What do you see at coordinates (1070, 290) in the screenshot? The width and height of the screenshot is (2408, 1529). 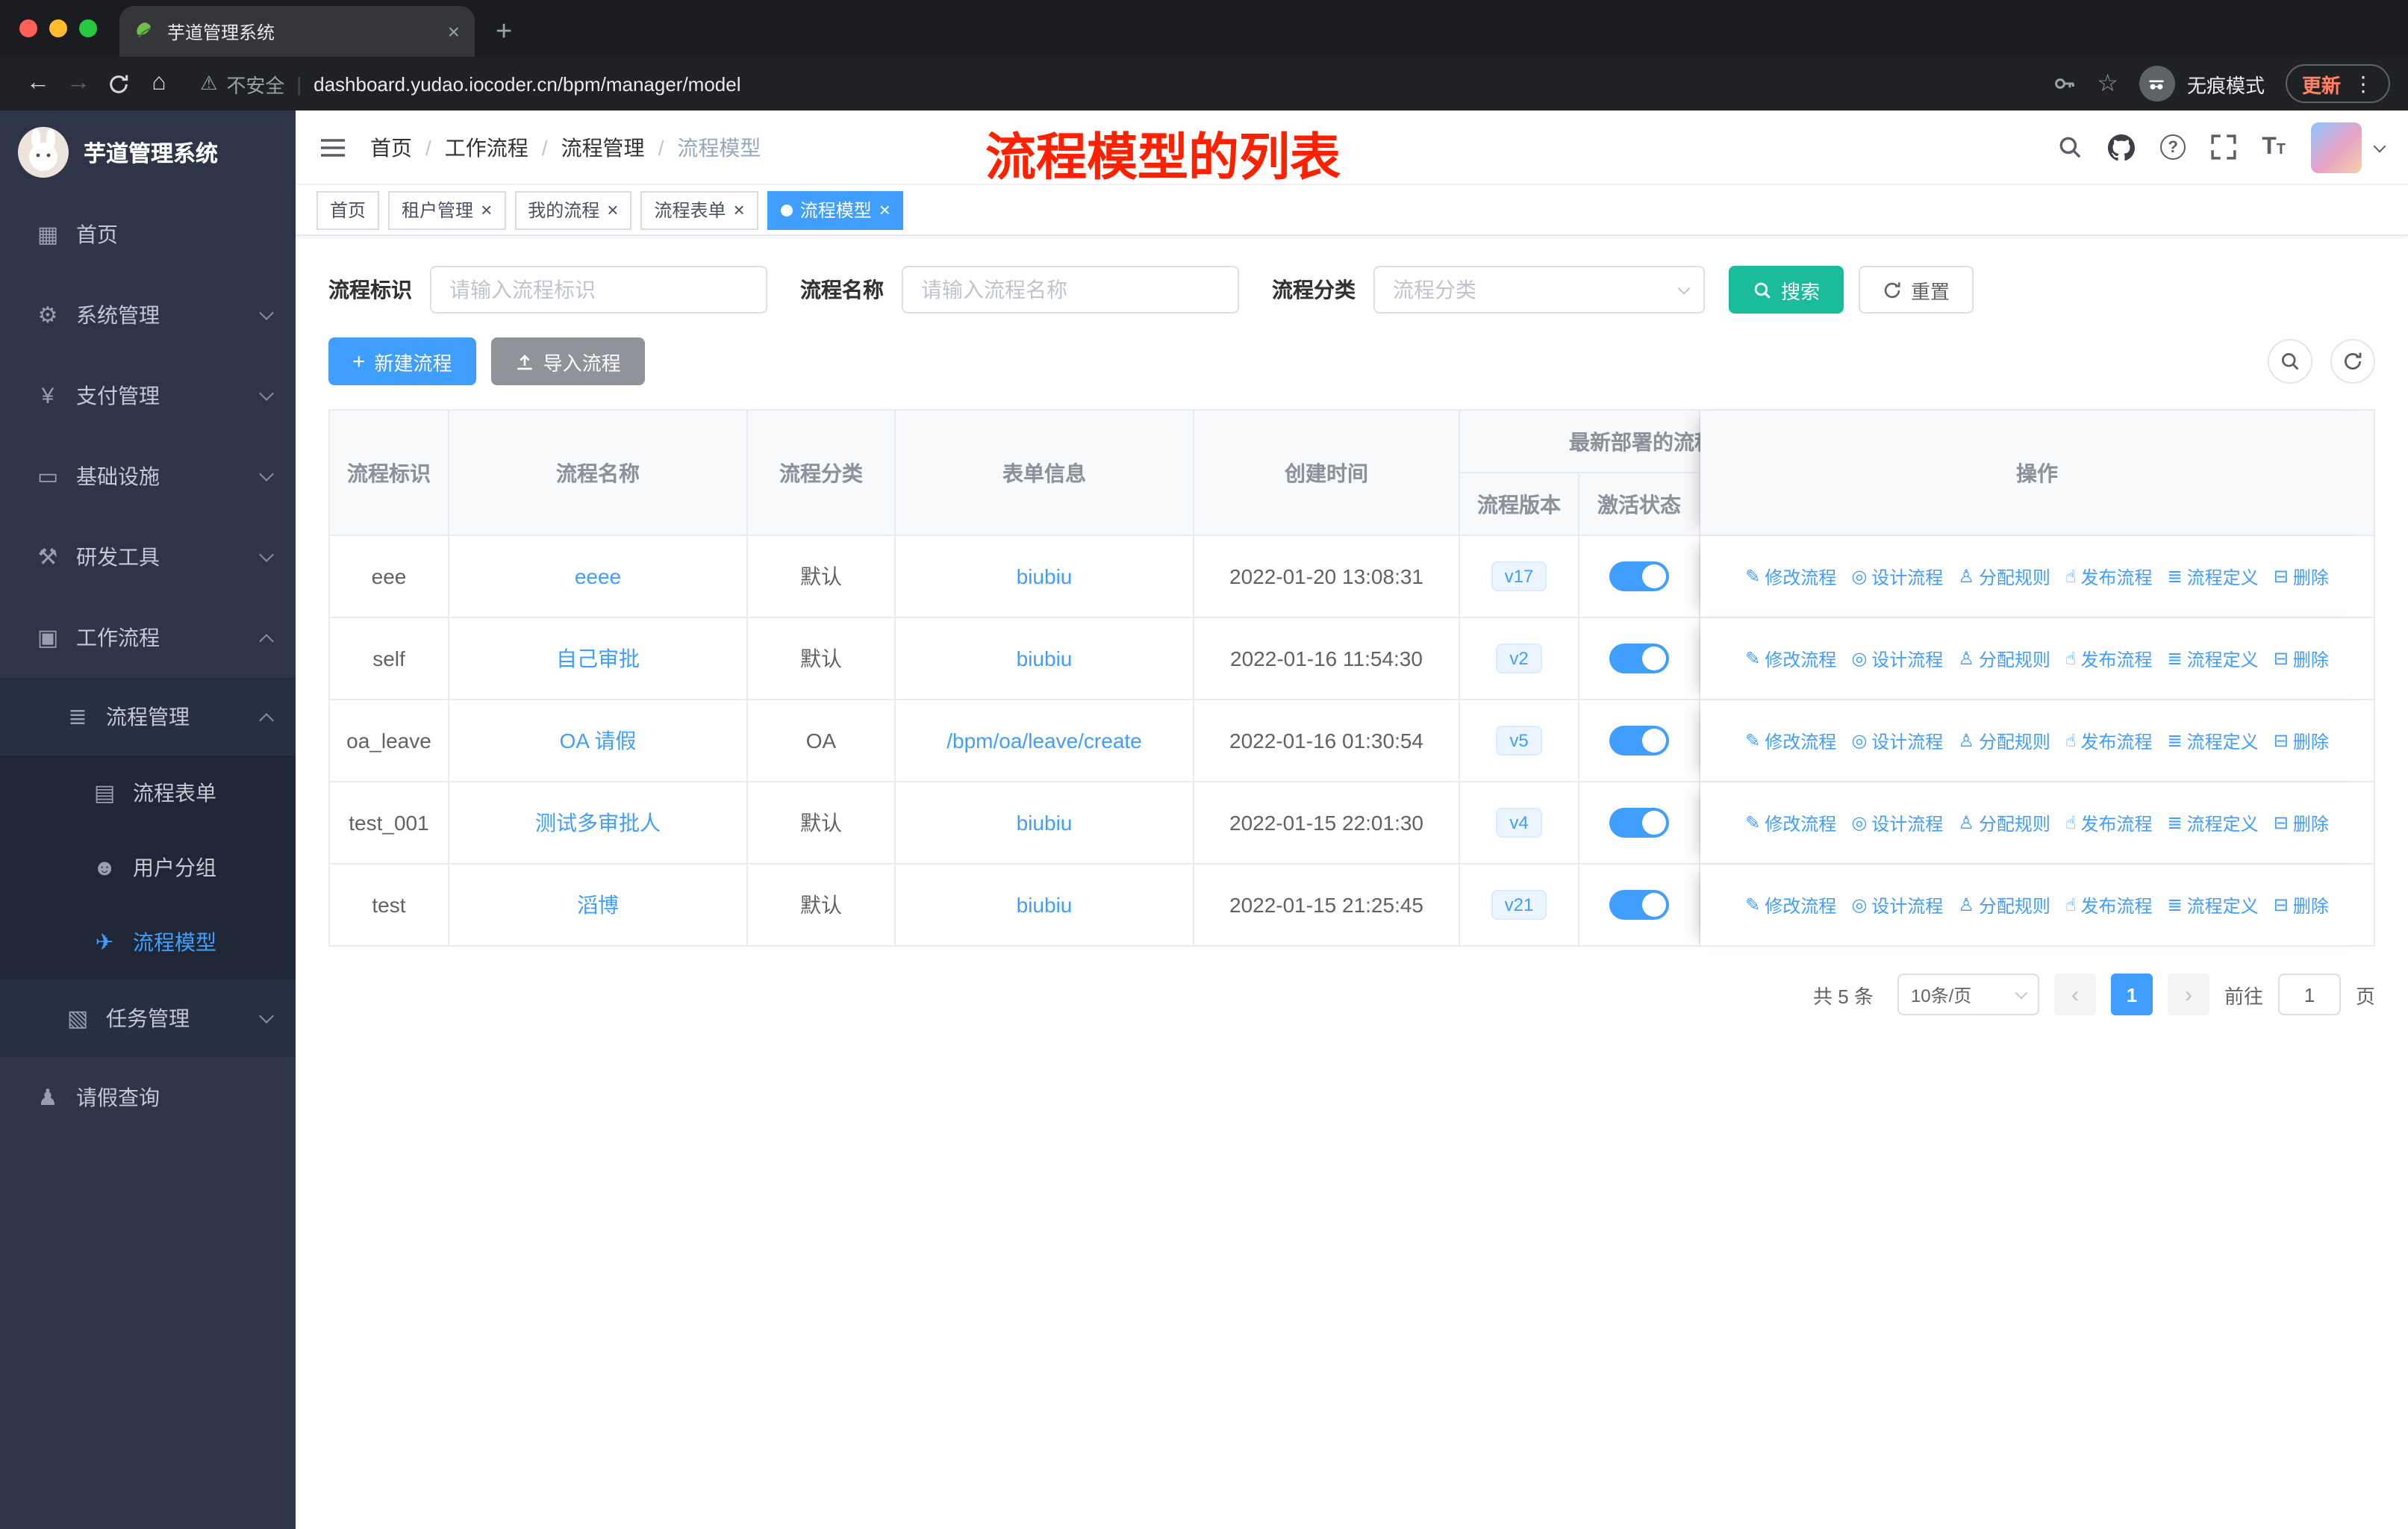 I see `process-name-input` at bounding box center [1070, 290].